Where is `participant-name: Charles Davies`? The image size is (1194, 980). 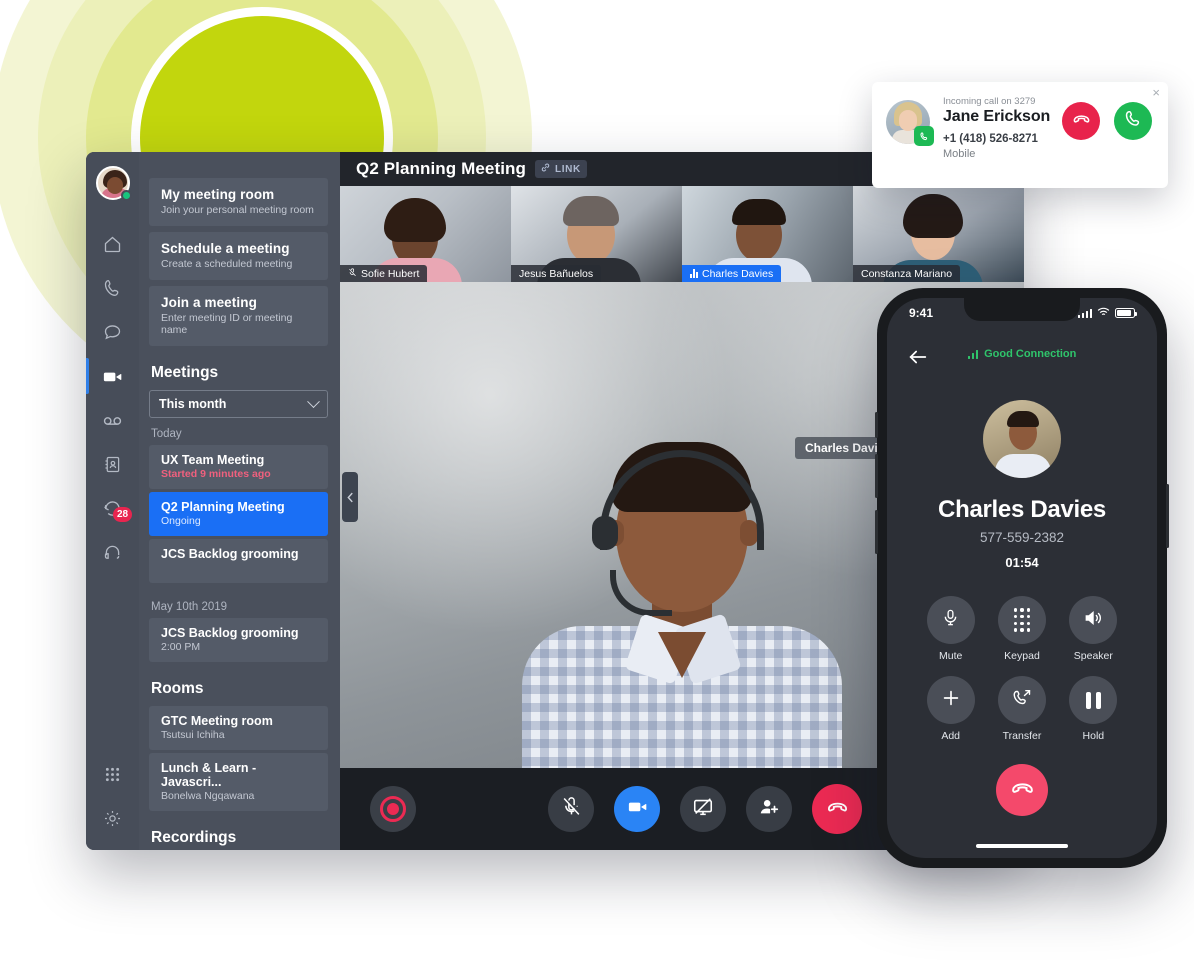 participant-name: Charles Davies is located at coordinates (738, 273).